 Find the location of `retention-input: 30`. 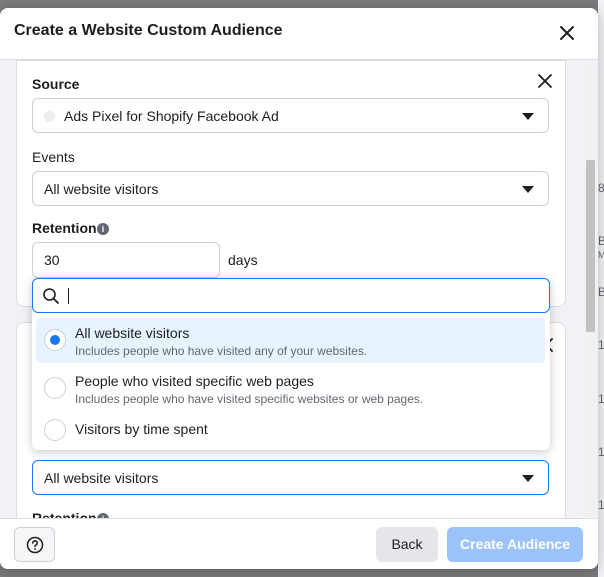

retention-input: 30 is located at coordinates (126, 260).